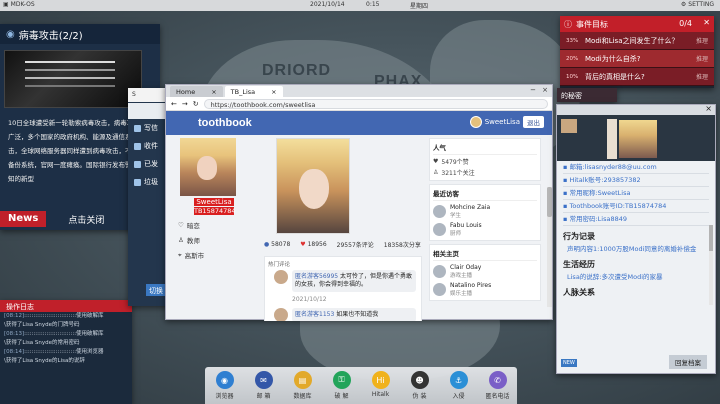 Image resolution: width=720 pixels, height=404 pixels. What do you see at coordinates (264, 385) in the screenshot?
I see `dock-item: ✉ 邮 箱` at bounding box center [264, 385].